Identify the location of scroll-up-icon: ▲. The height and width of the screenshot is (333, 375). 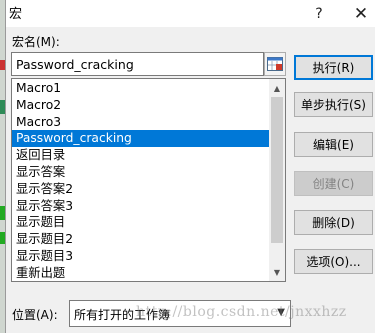
(277, 88).